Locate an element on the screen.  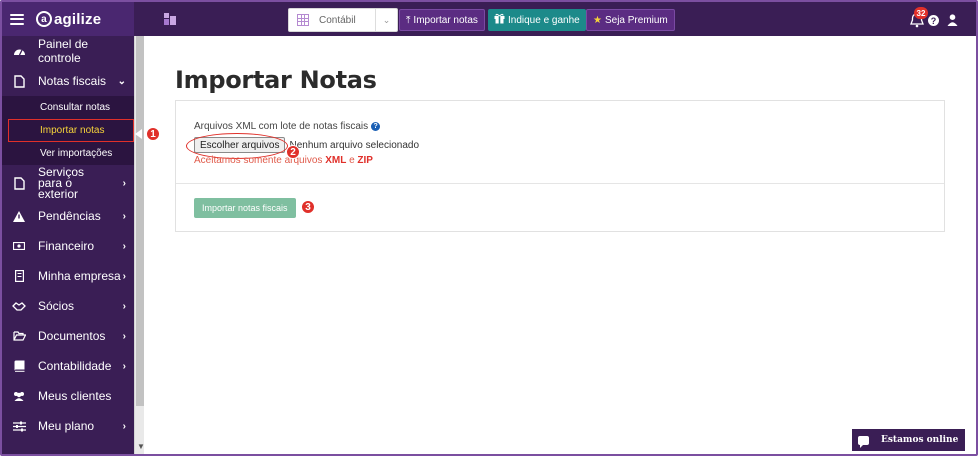
sidebar-item-documentos: Documentos › is located at coordinates (68, 336).